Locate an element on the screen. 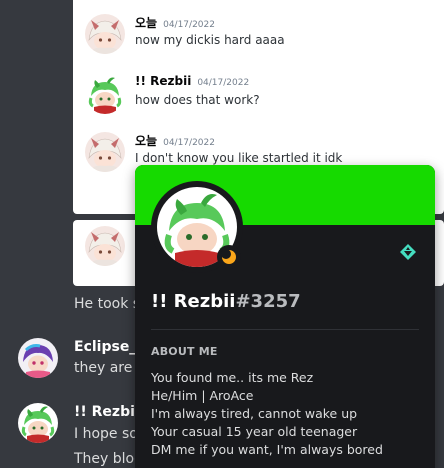 The height and width of the screenshot is (468, 444). quoted-message: 오늘 04/17/2022 now my dickis hard aaaa is located at coordinates (185, 34).